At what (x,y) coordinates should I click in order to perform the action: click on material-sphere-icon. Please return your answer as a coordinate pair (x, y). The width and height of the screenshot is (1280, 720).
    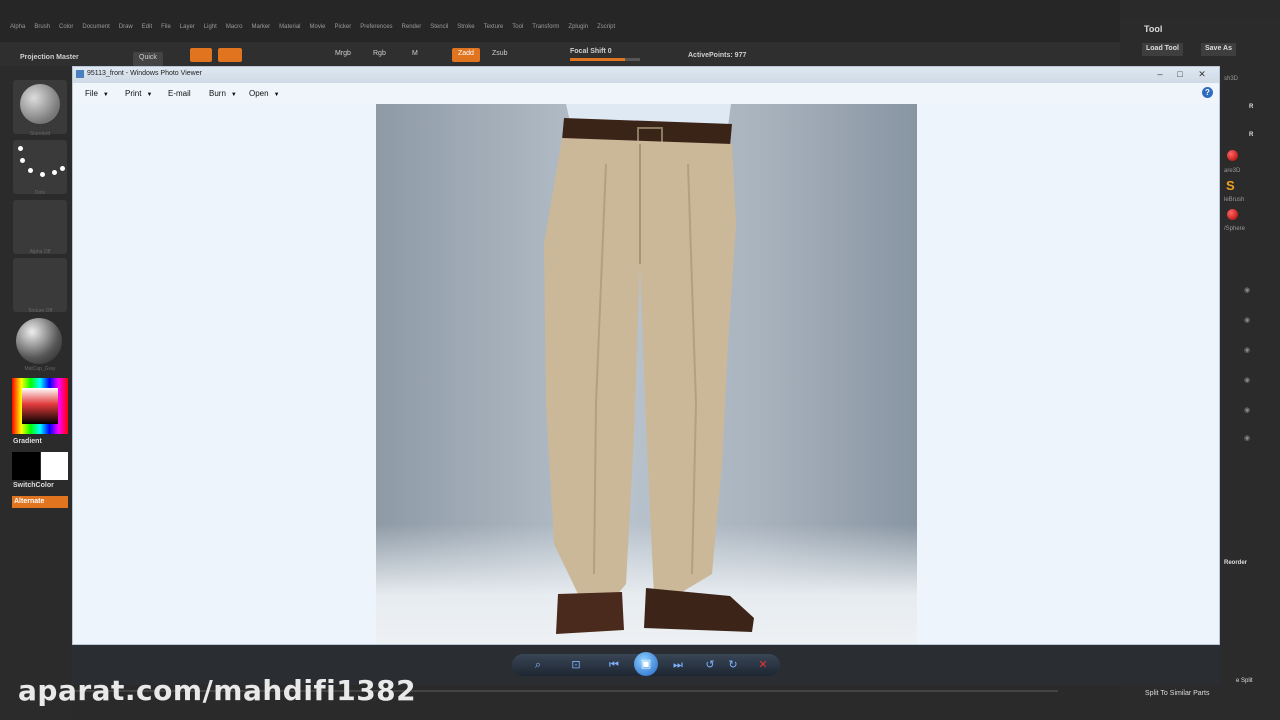
    Looking at the image, I should click on (39, 341).